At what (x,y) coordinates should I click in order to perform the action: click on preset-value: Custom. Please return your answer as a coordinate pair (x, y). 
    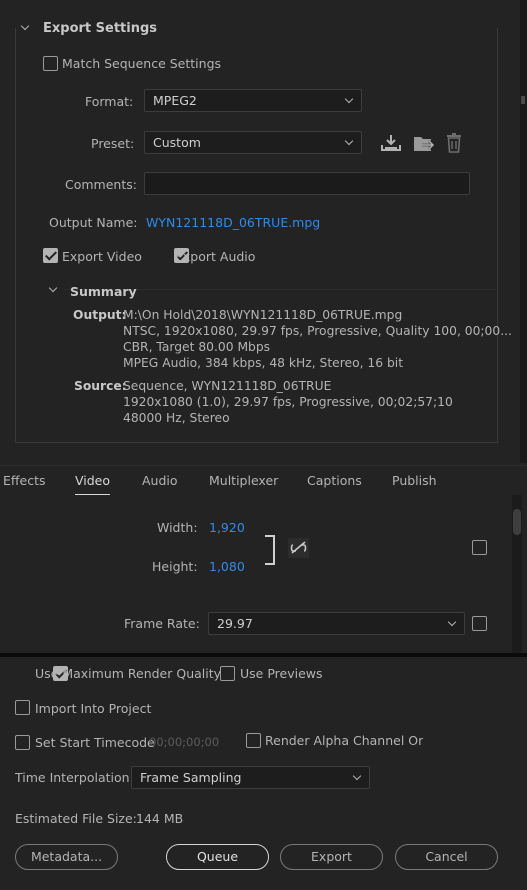
    Looking at the image, I should click on (177, 142).